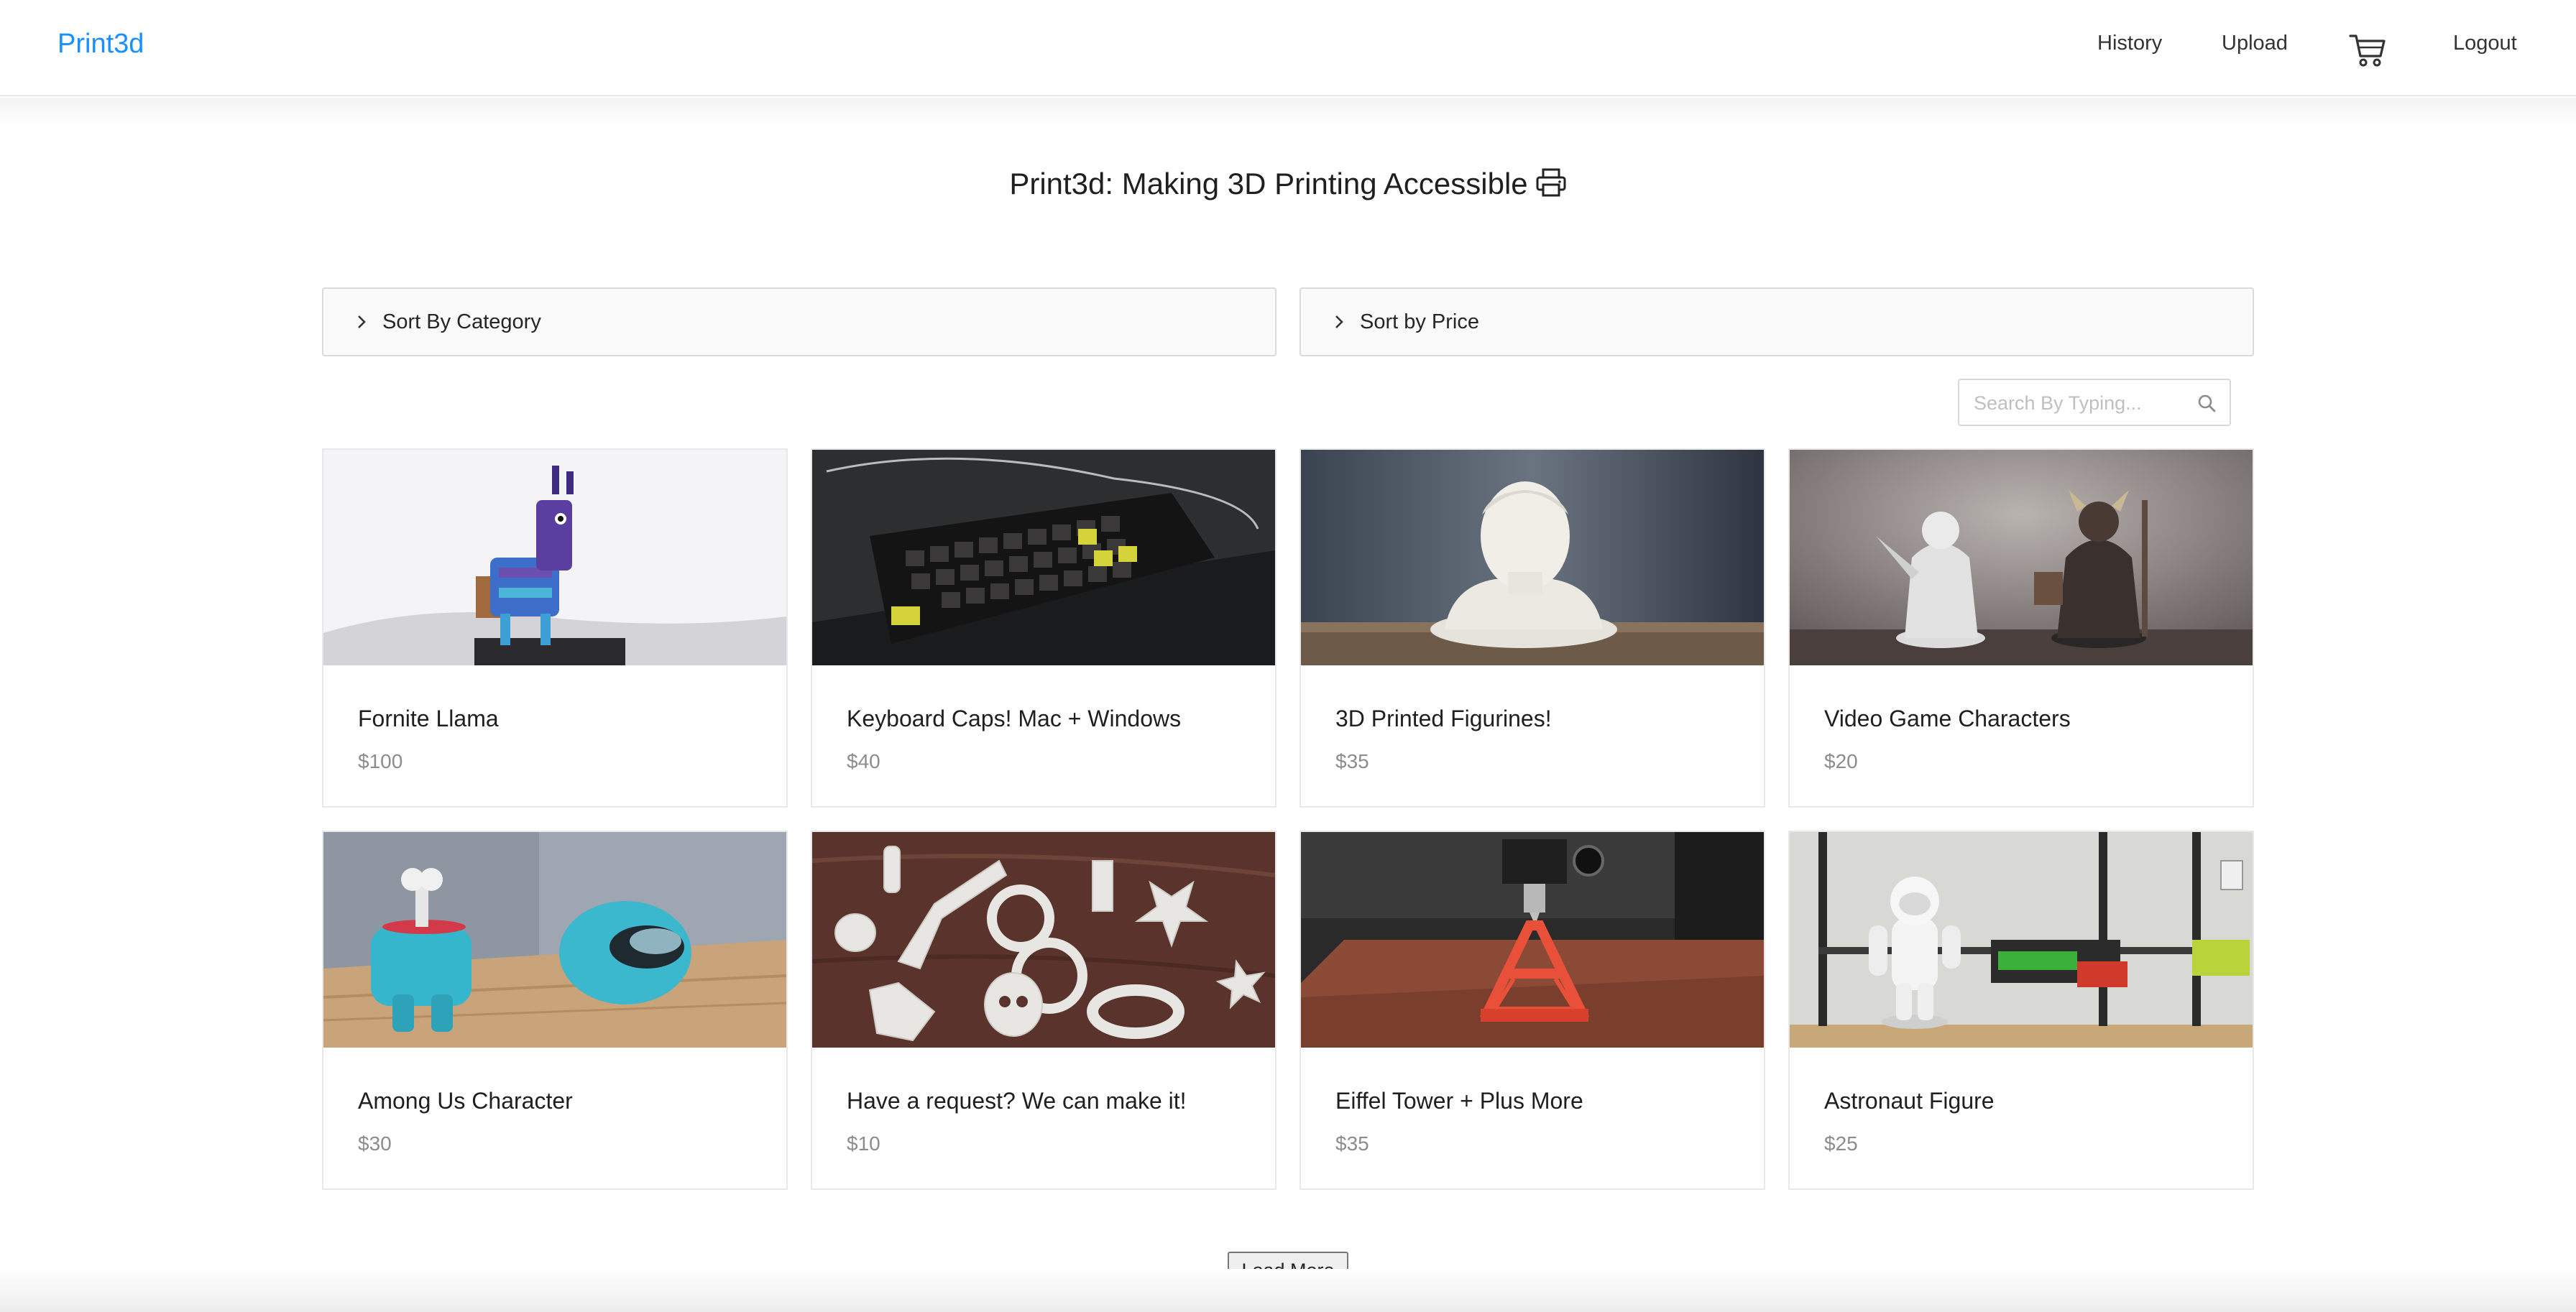 The height and width of the screenshot is (1312, 2576). Describe the element at coordinates (1777, 321) in the screenshot. I see `sort-by-price-collapse: Sort by Price` at that location.